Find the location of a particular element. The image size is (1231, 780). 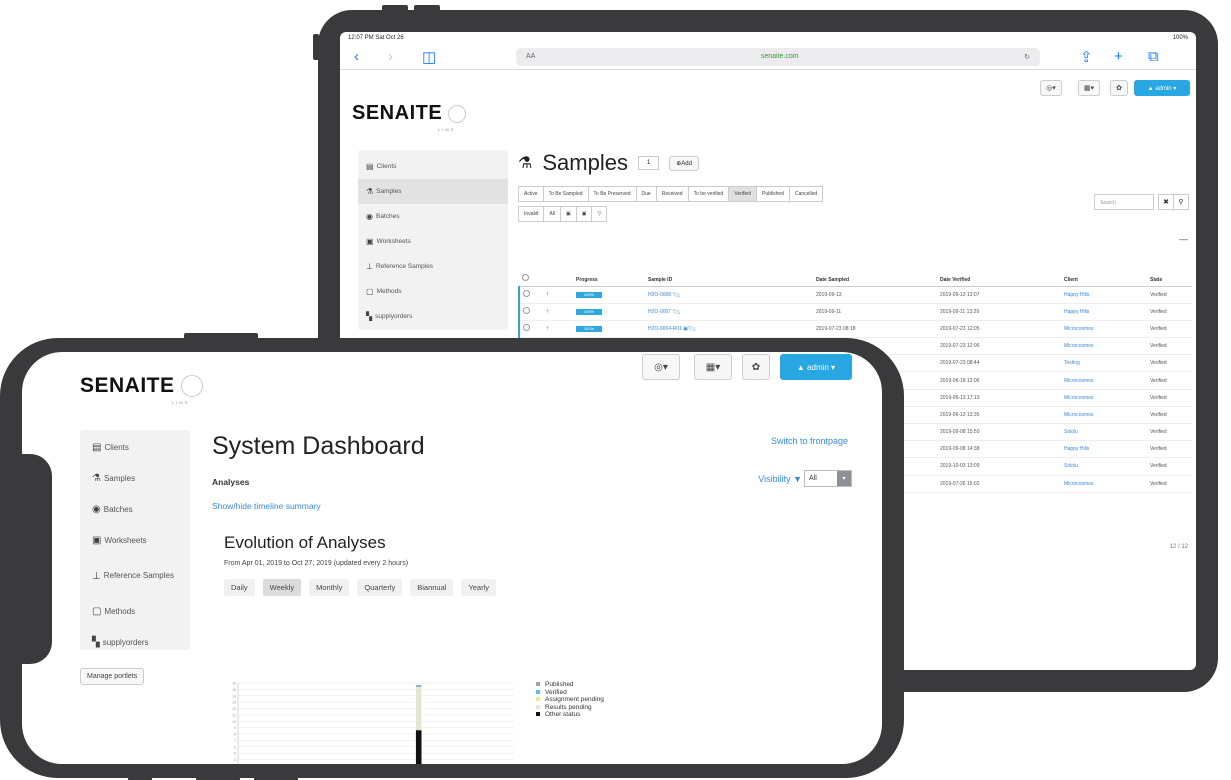

search-icon: ⚲ is located at coordinates (1181, 202).